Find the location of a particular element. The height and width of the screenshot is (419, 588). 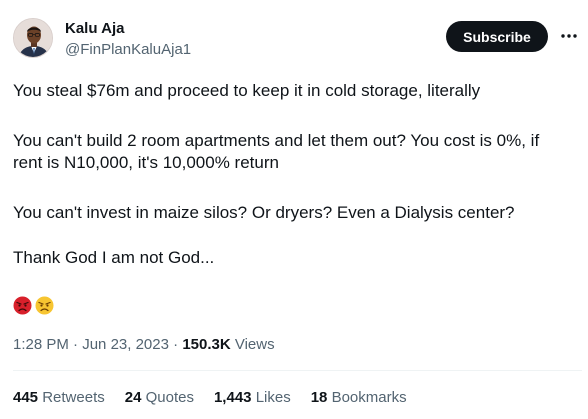

more-button is located at coordinates (569, 36).